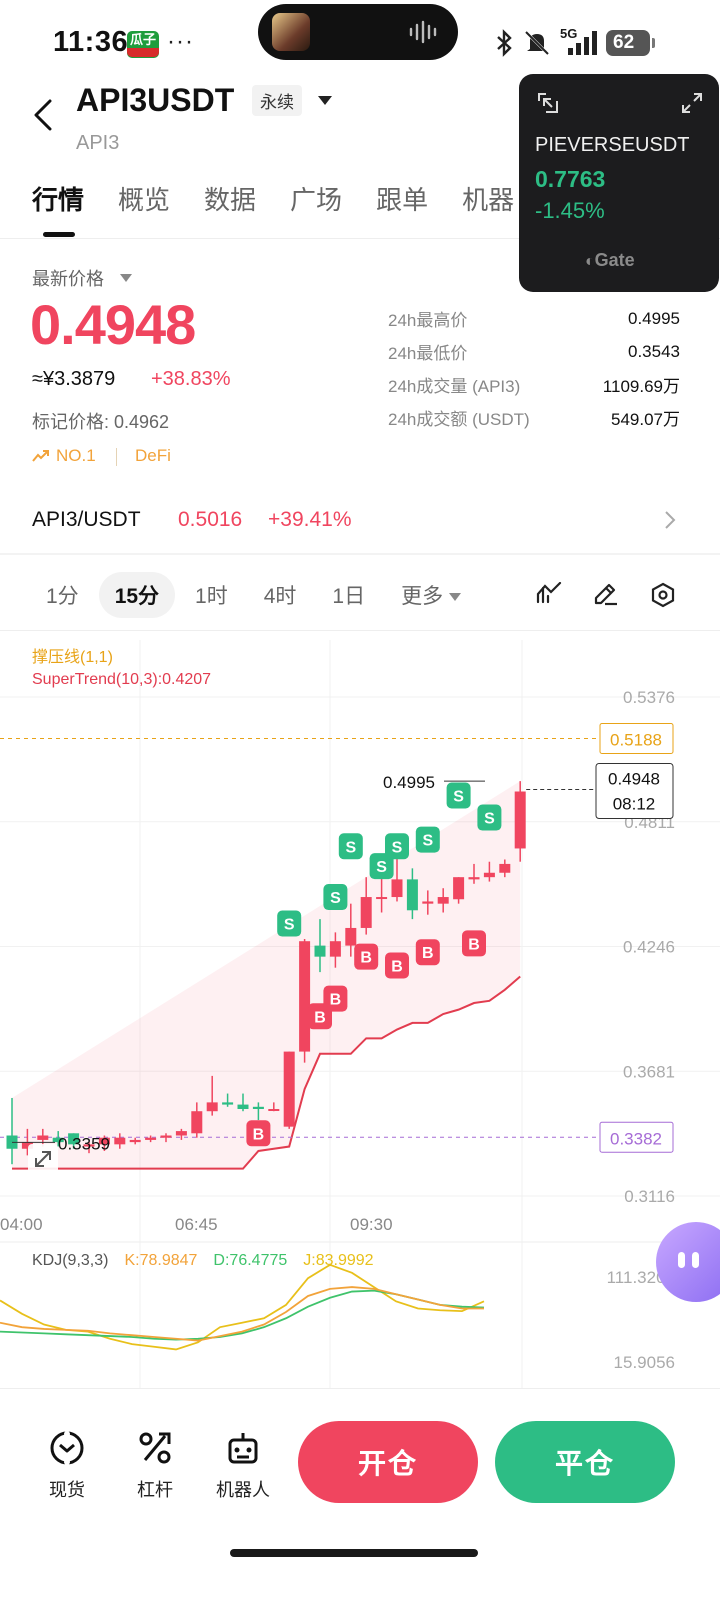 The width and height of the screenshot is (720, 1600). Describe the element at coordinates (371, 1224) in the screenshot. I see `x-axis-tick: 09:30` at that location.